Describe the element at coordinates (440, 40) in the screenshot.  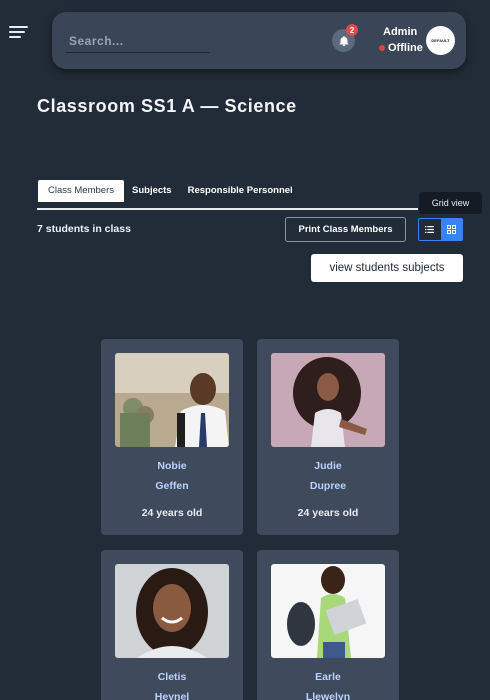
I see `avatar: DEFAULT` at that location.